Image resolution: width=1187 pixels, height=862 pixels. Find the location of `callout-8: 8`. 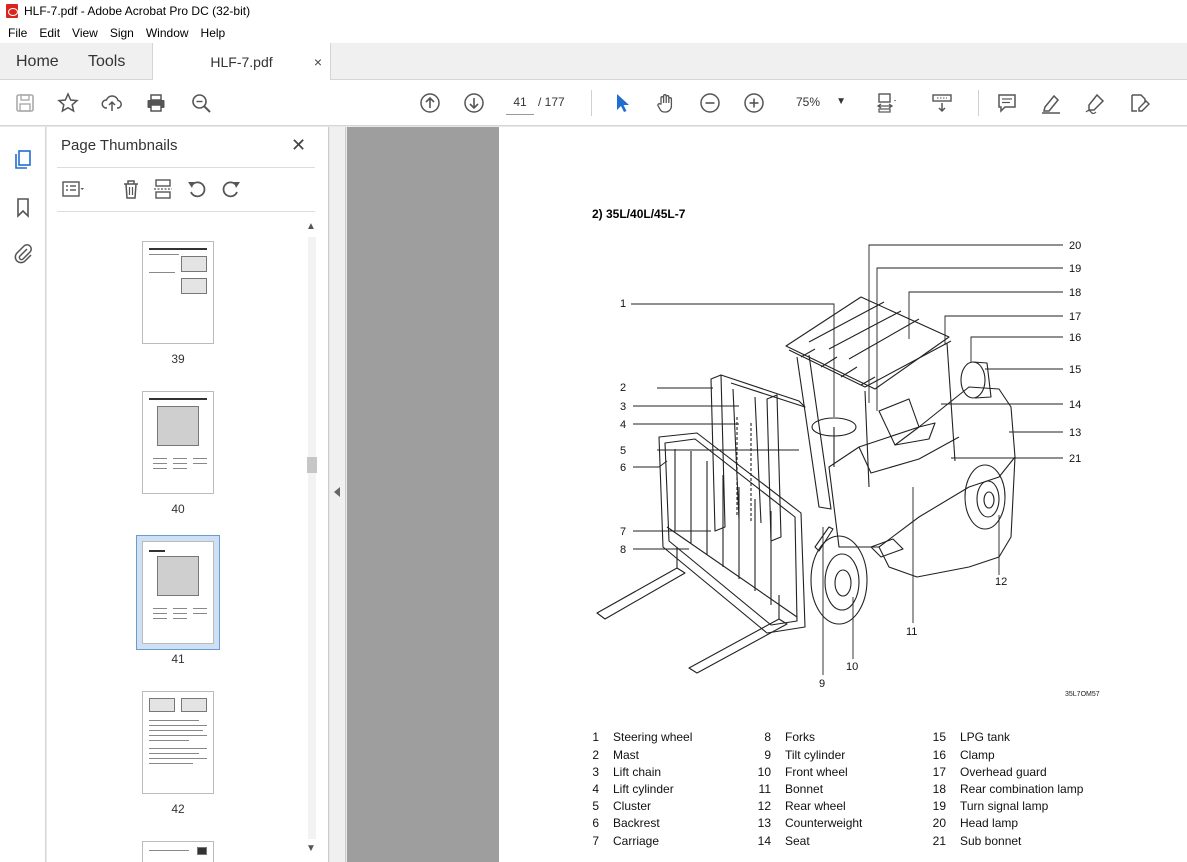

callout-8: 8 is located at coordinates (623, 550).